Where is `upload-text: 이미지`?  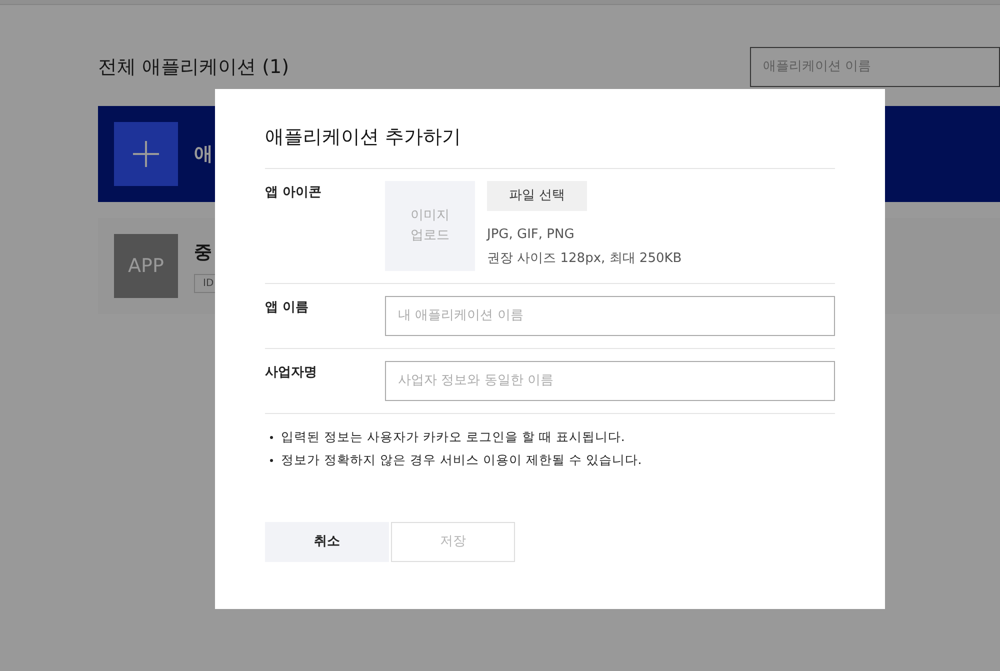 upload-text: 이미지 is located at coordinates (430, 215).